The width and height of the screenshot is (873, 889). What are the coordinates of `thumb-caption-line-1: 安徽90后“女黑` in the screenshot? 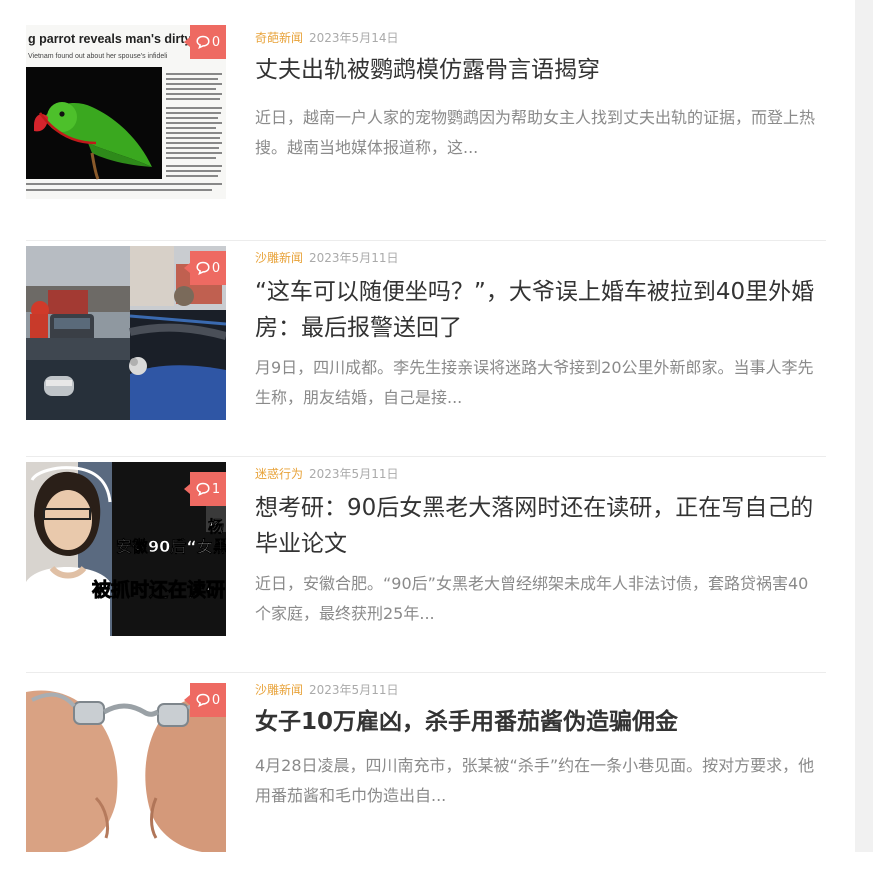 It's located at (171, 546).